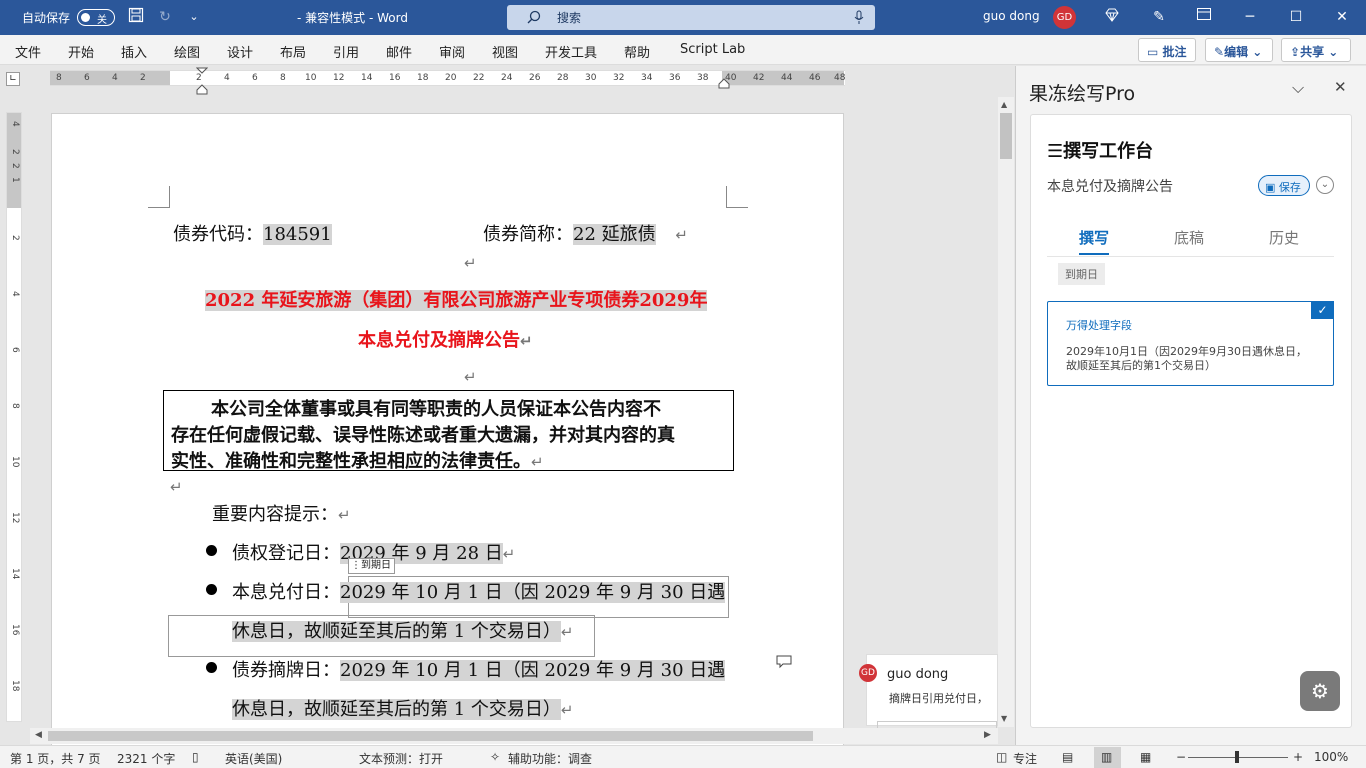 This screenshot has height=768, width=1366. I want to click on settings-fab-icon: ⚙, so click(1320, 691).